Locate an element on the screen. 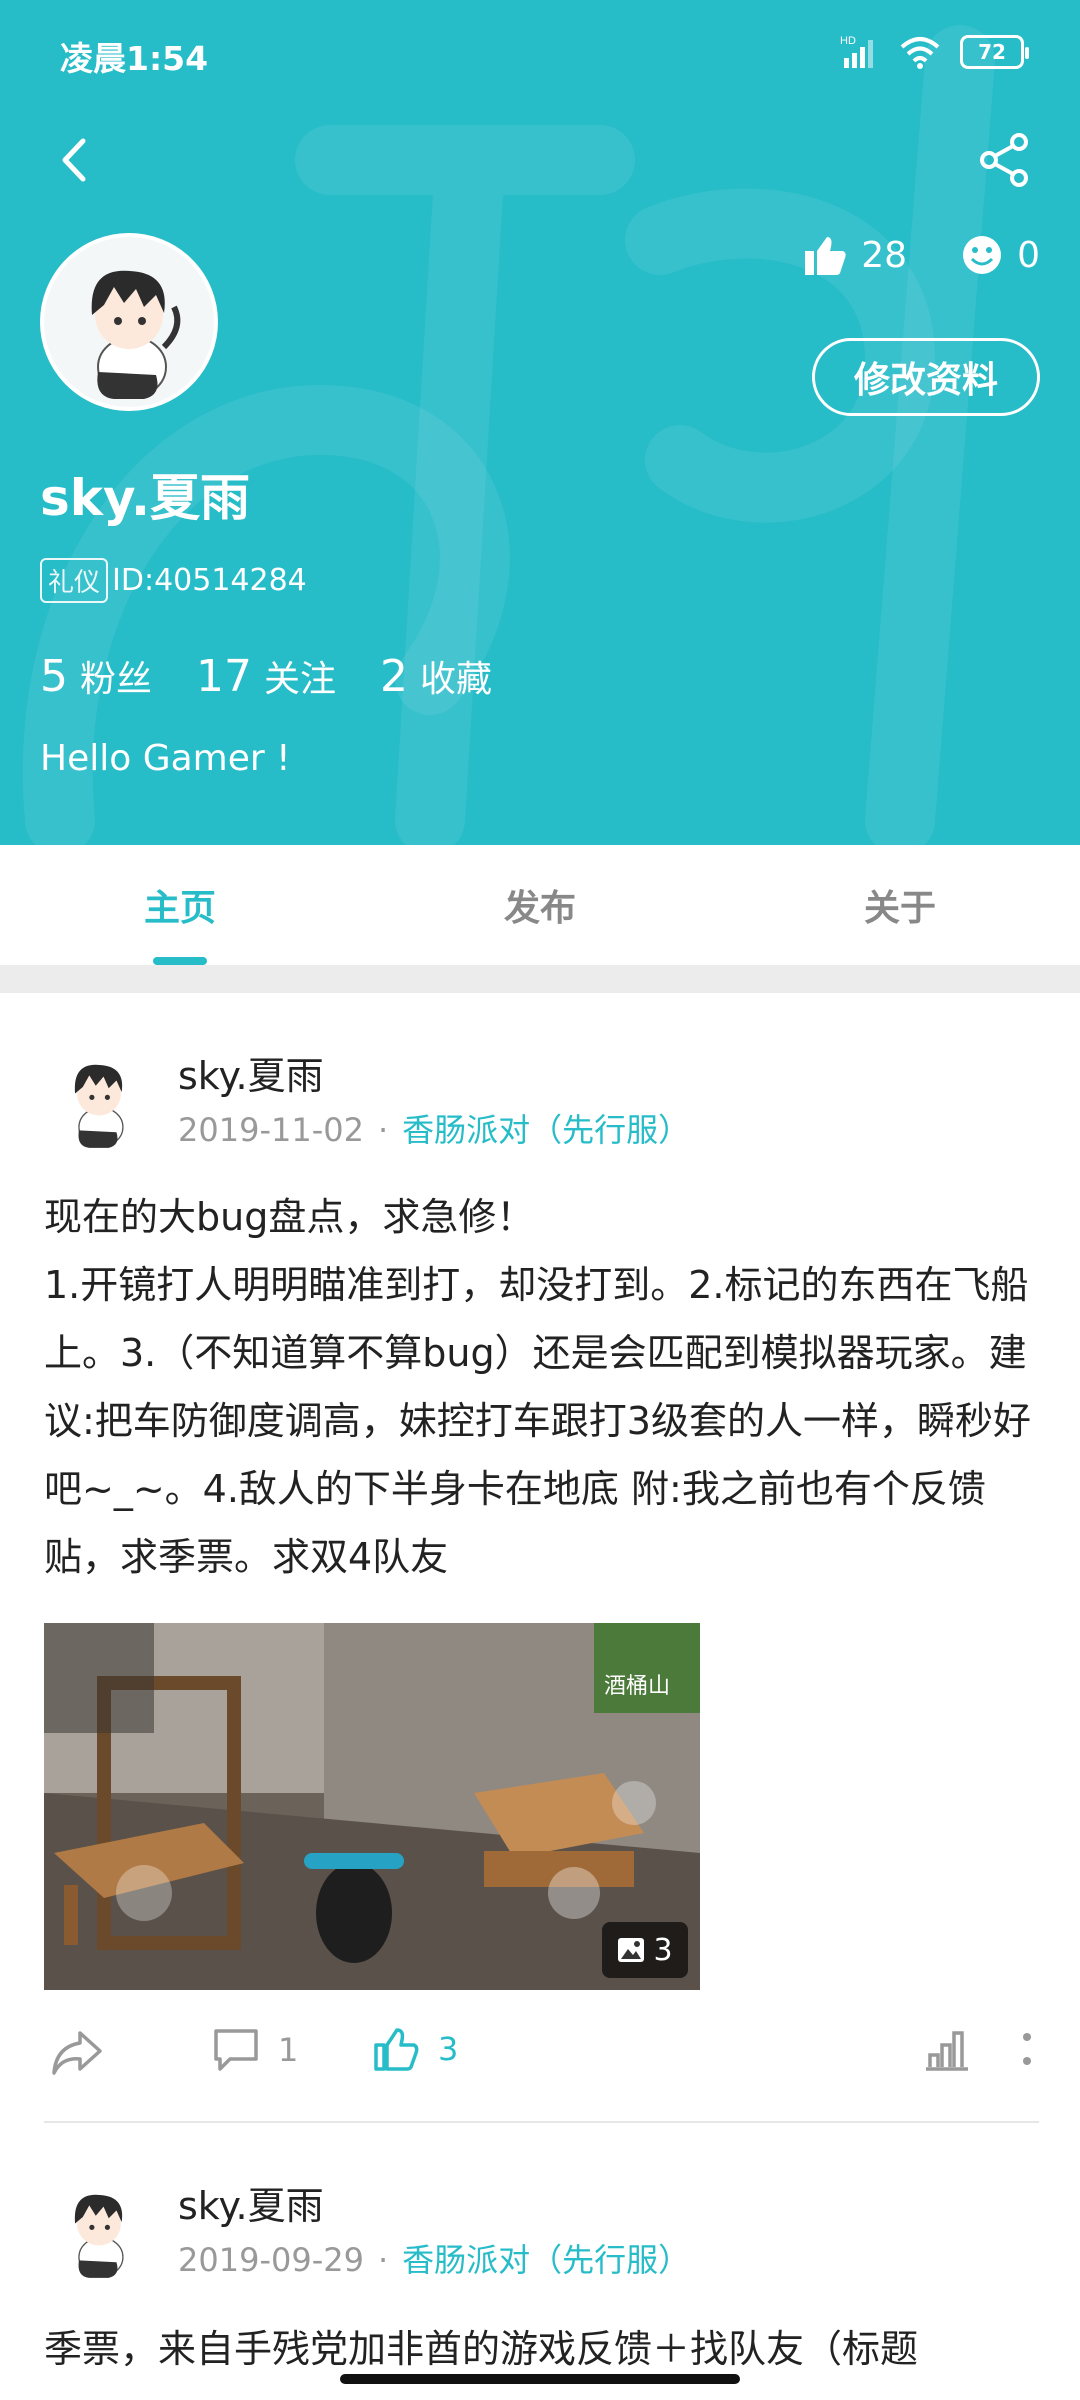 The image size is (1080, 2400). comment-count: 1 is located at coordinates (288, 2050).